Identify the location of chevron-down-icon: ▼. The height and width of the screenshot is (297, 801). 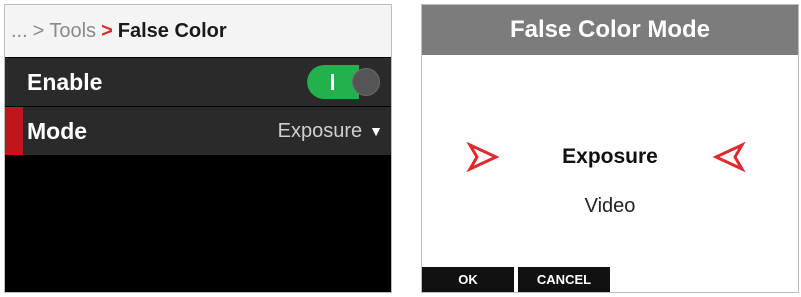
(376, 131).